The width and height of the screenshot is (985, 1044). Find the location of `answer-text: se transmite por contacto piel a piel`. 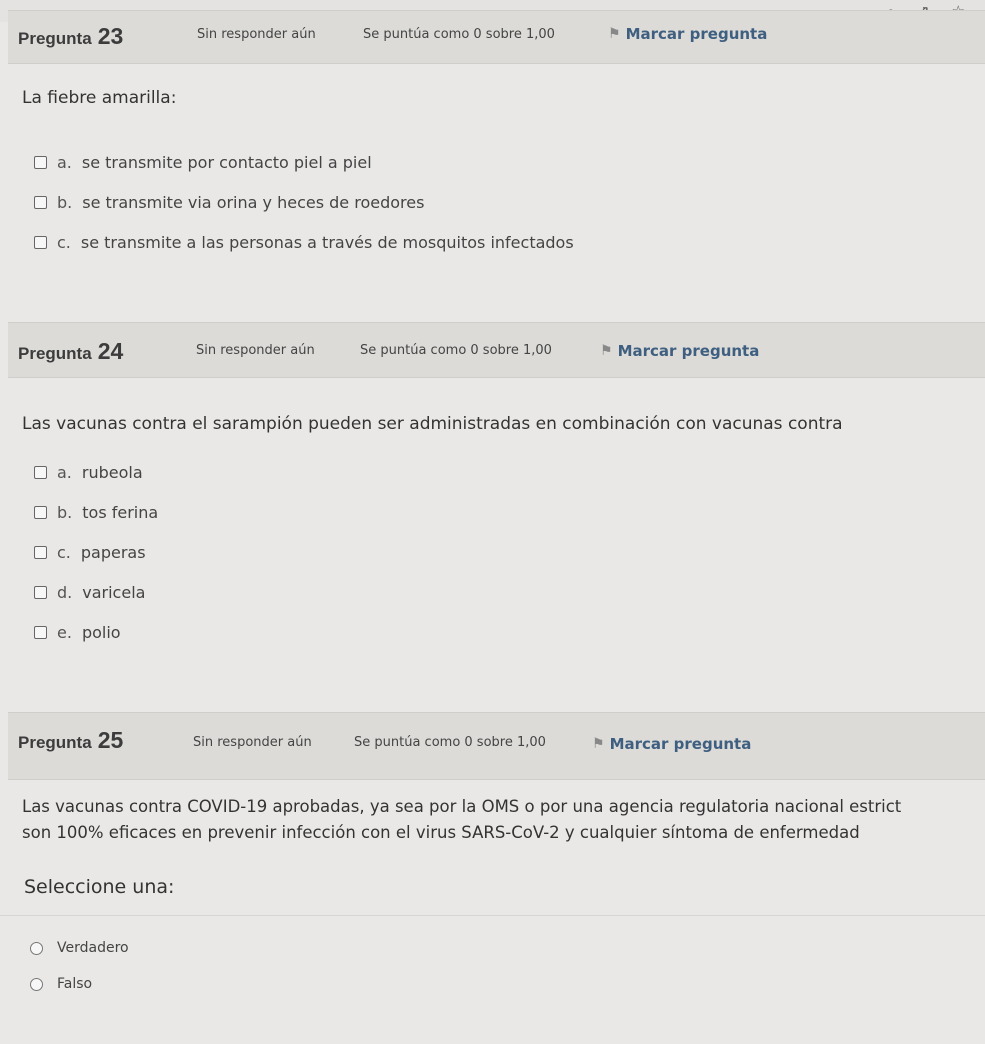

answer-text: se transmite por contacto piel a piel is located at coordinates (226, 162).